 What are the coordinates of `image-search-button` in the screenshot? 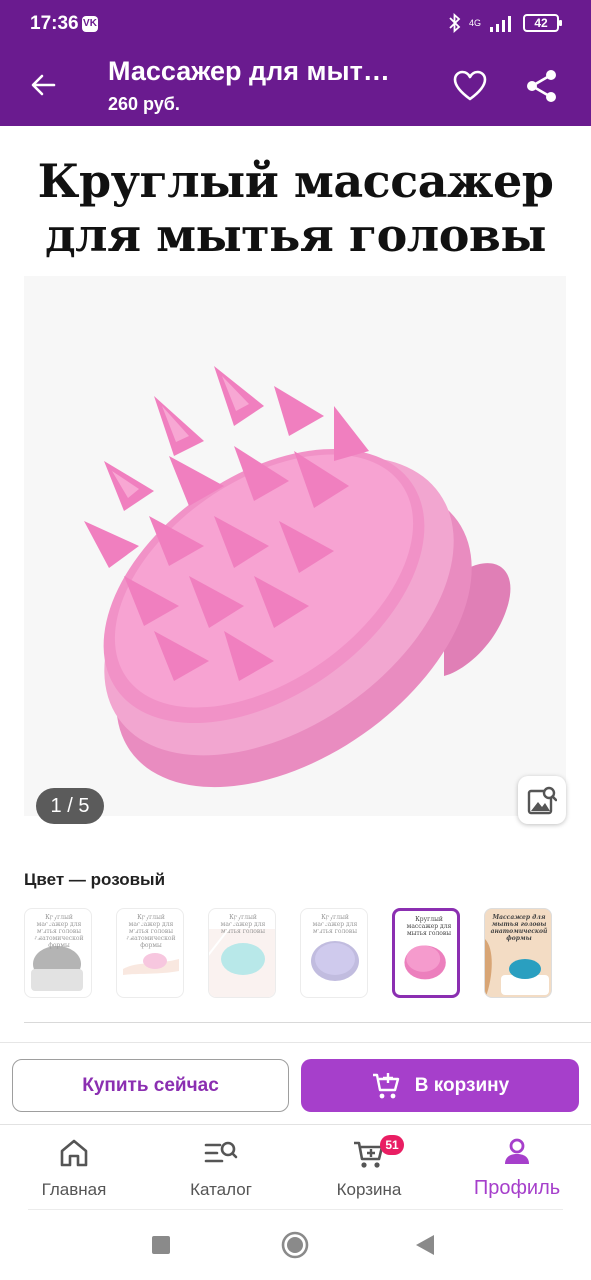 It's located at (542, 800).